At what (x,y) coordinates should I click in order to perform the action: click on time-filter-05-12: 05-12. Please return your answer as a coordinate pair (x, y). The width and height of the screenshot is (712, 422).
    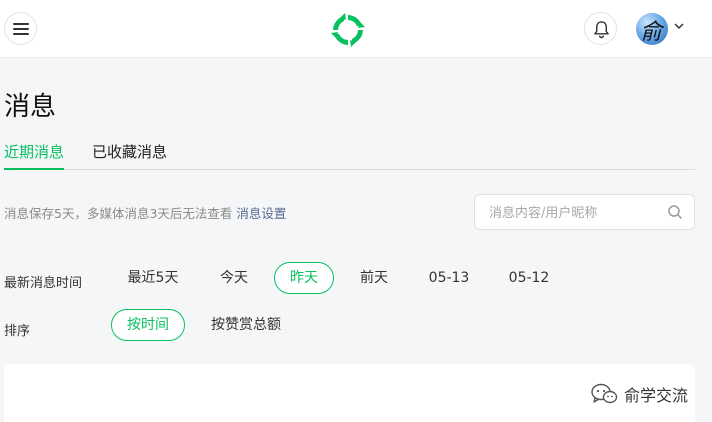
    Looking at the image, I should click on (529, 278).